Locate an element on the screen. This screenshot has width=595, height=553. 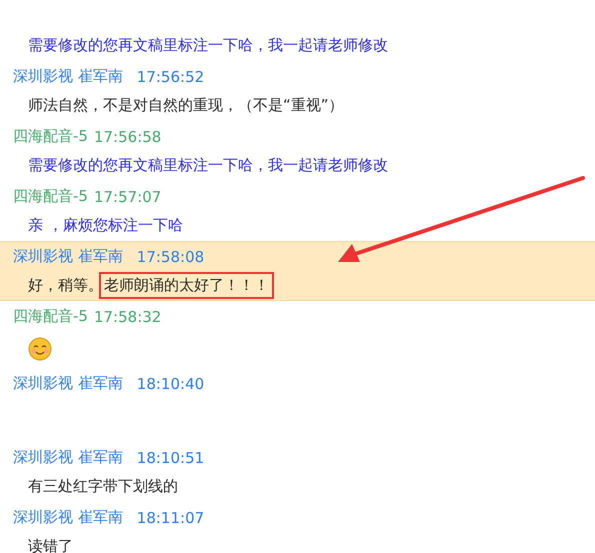
smiley-icon is located at coordinates (40, 349).